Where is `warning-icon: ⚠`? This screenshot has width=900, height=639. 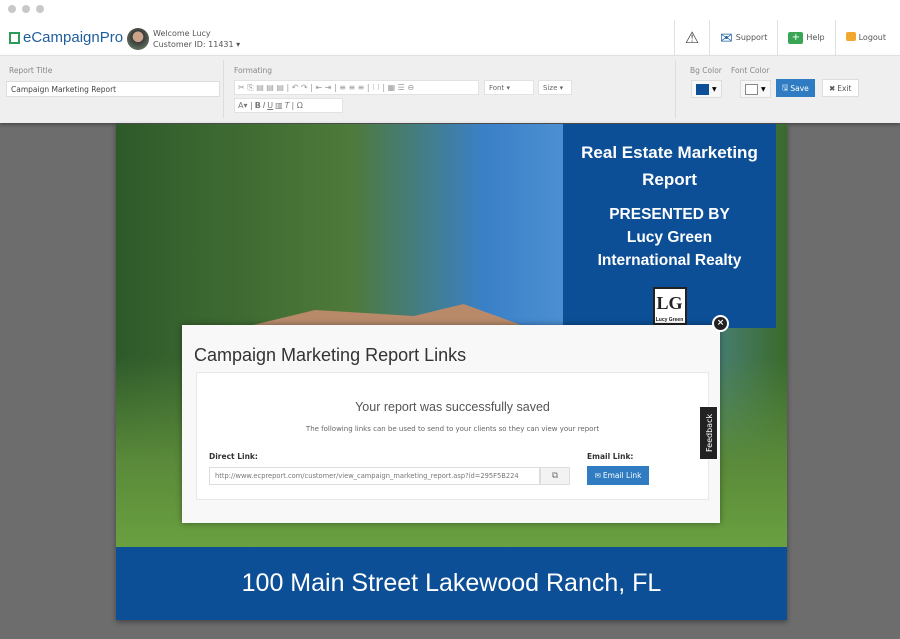 warning-icon: ⚠ is located at coordinates (692, 37).